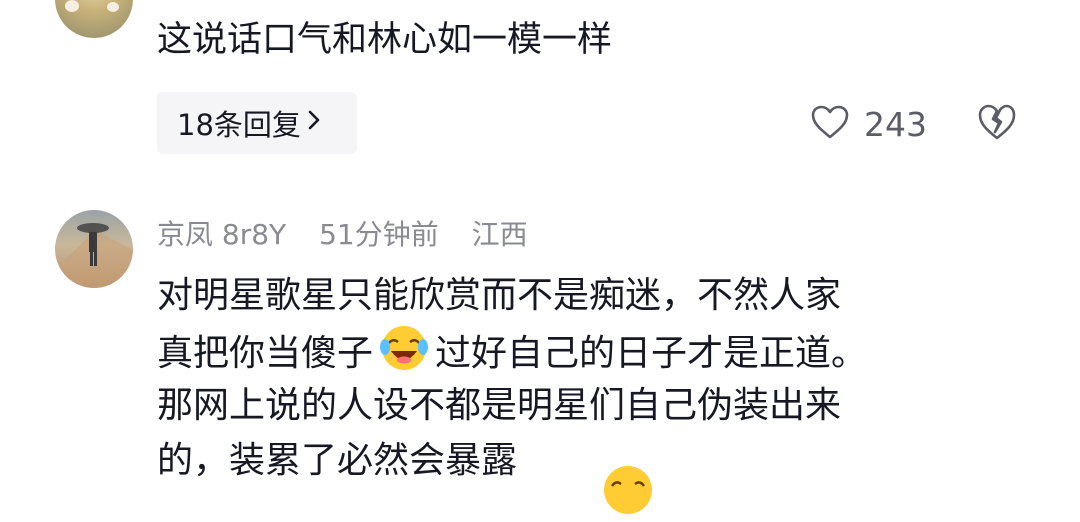  I want to click on like-count: 243, so click(895, 124).